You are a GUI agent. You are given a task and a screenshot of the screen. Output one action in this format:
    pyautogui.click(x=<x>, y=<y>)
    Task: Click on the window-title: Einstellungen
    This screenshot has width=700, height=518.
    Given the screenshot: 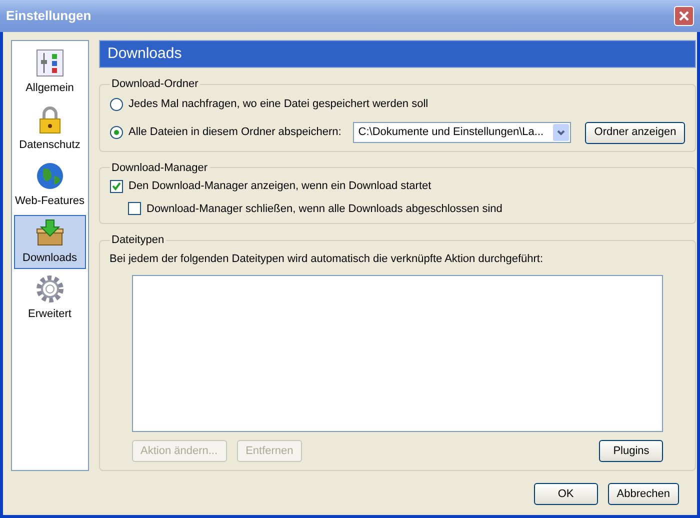 What is the action you would take?
    pyautogui.click(x=49, y=16)
    